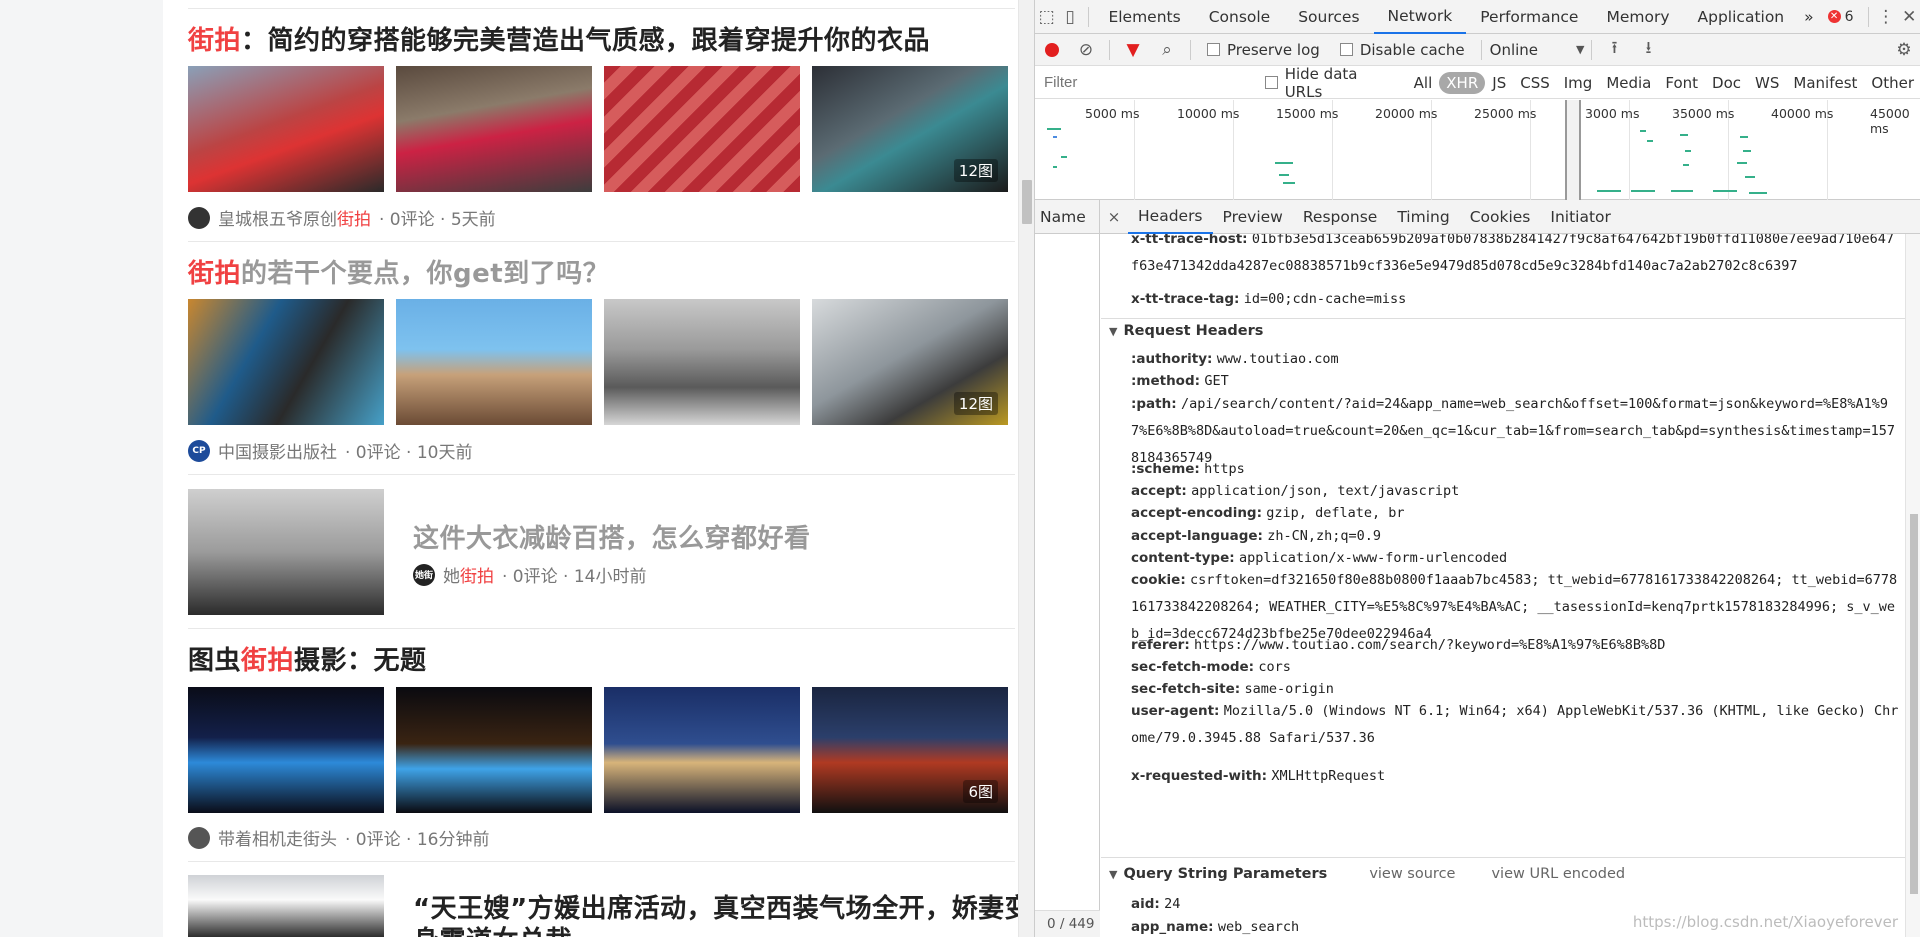 The height and width of the screenshot is (937, 1920). What do you see at coordinates (1802, 113) in the screenshot?
I see `timeline-tick: 40000 ms` at bounding box center [1802, 113].